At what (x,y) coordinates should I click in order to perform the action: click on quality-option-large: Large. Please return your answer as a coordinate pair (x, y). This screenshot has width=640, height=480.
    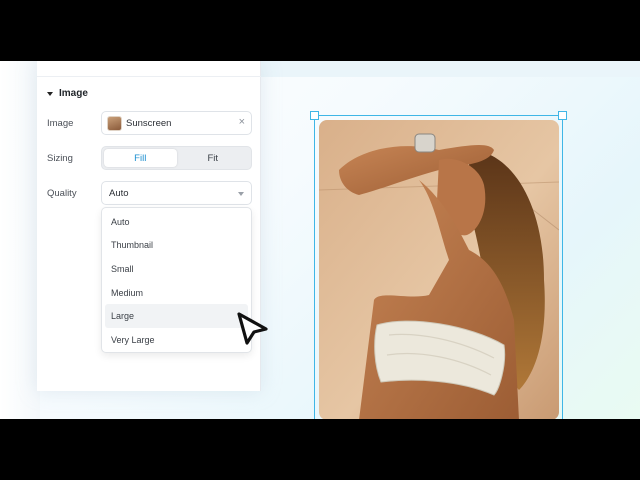
    Looking at the image, I should click on (176, 316).